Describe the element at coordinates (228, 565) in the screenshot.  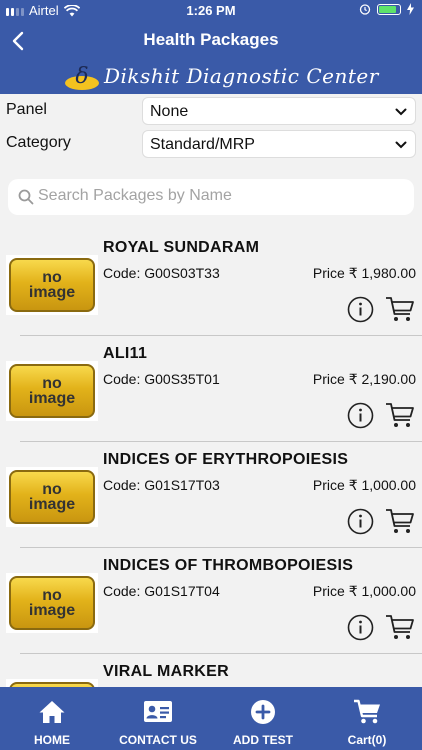
I see `package-name: INDICES OF THROMBOPOIESIS` at that location.